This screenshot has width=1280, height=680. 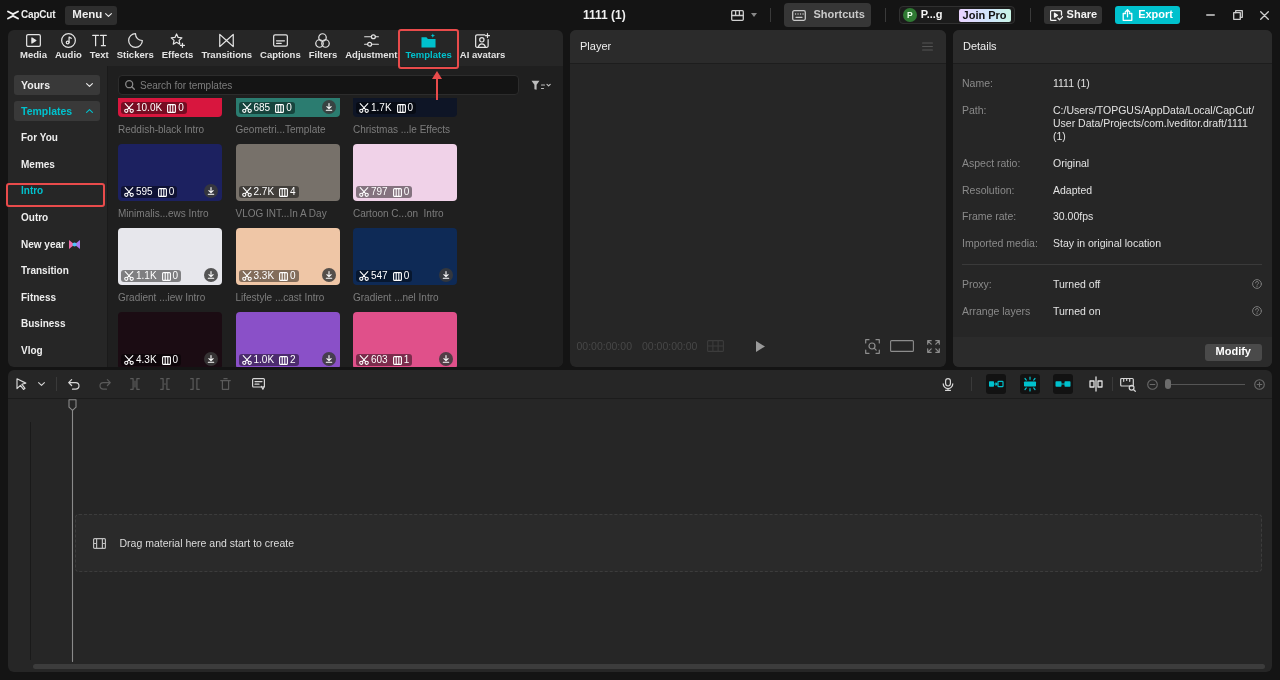 What do you see at coordinates (287, 256) in the screenshot?
I see `thumbnail-placeholder: 3.3K 0` at bounding box center [287, 256].